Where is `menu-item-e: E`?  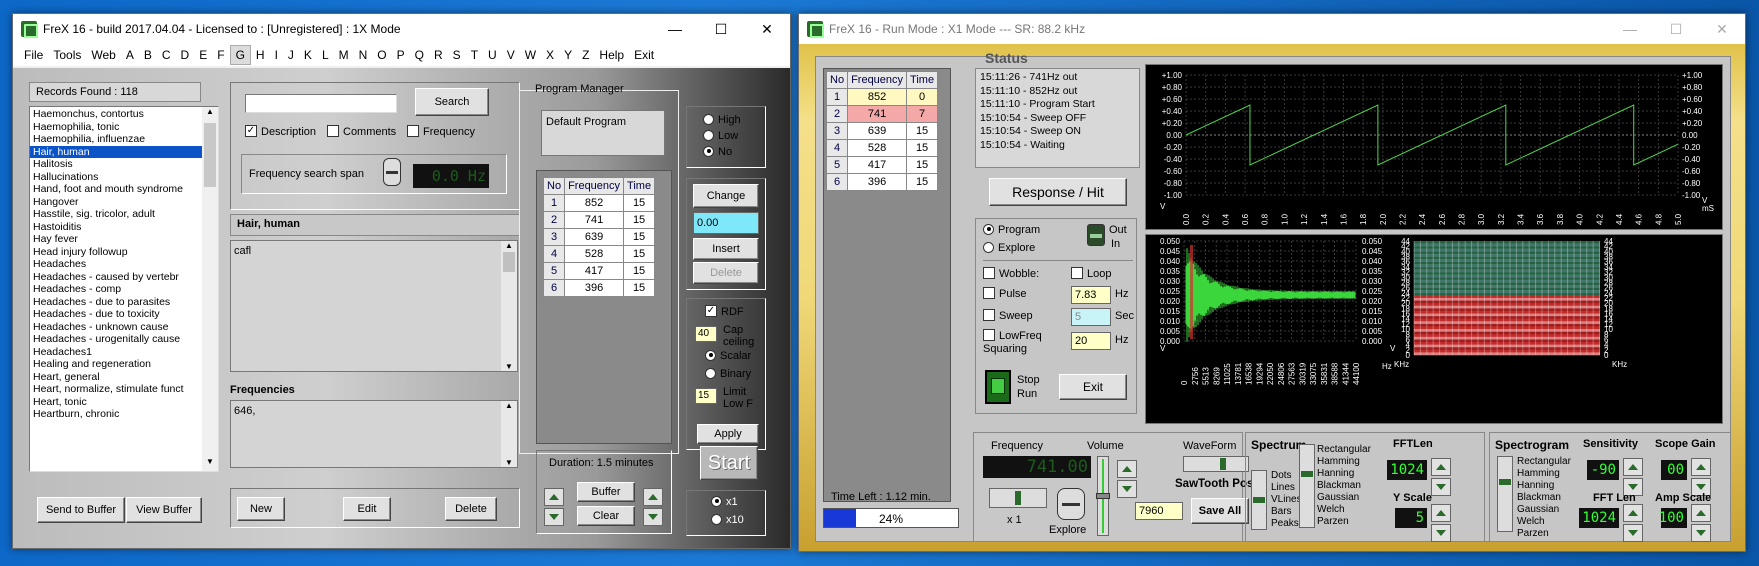
menu-item-e: E is located at coordinates (203, 55).